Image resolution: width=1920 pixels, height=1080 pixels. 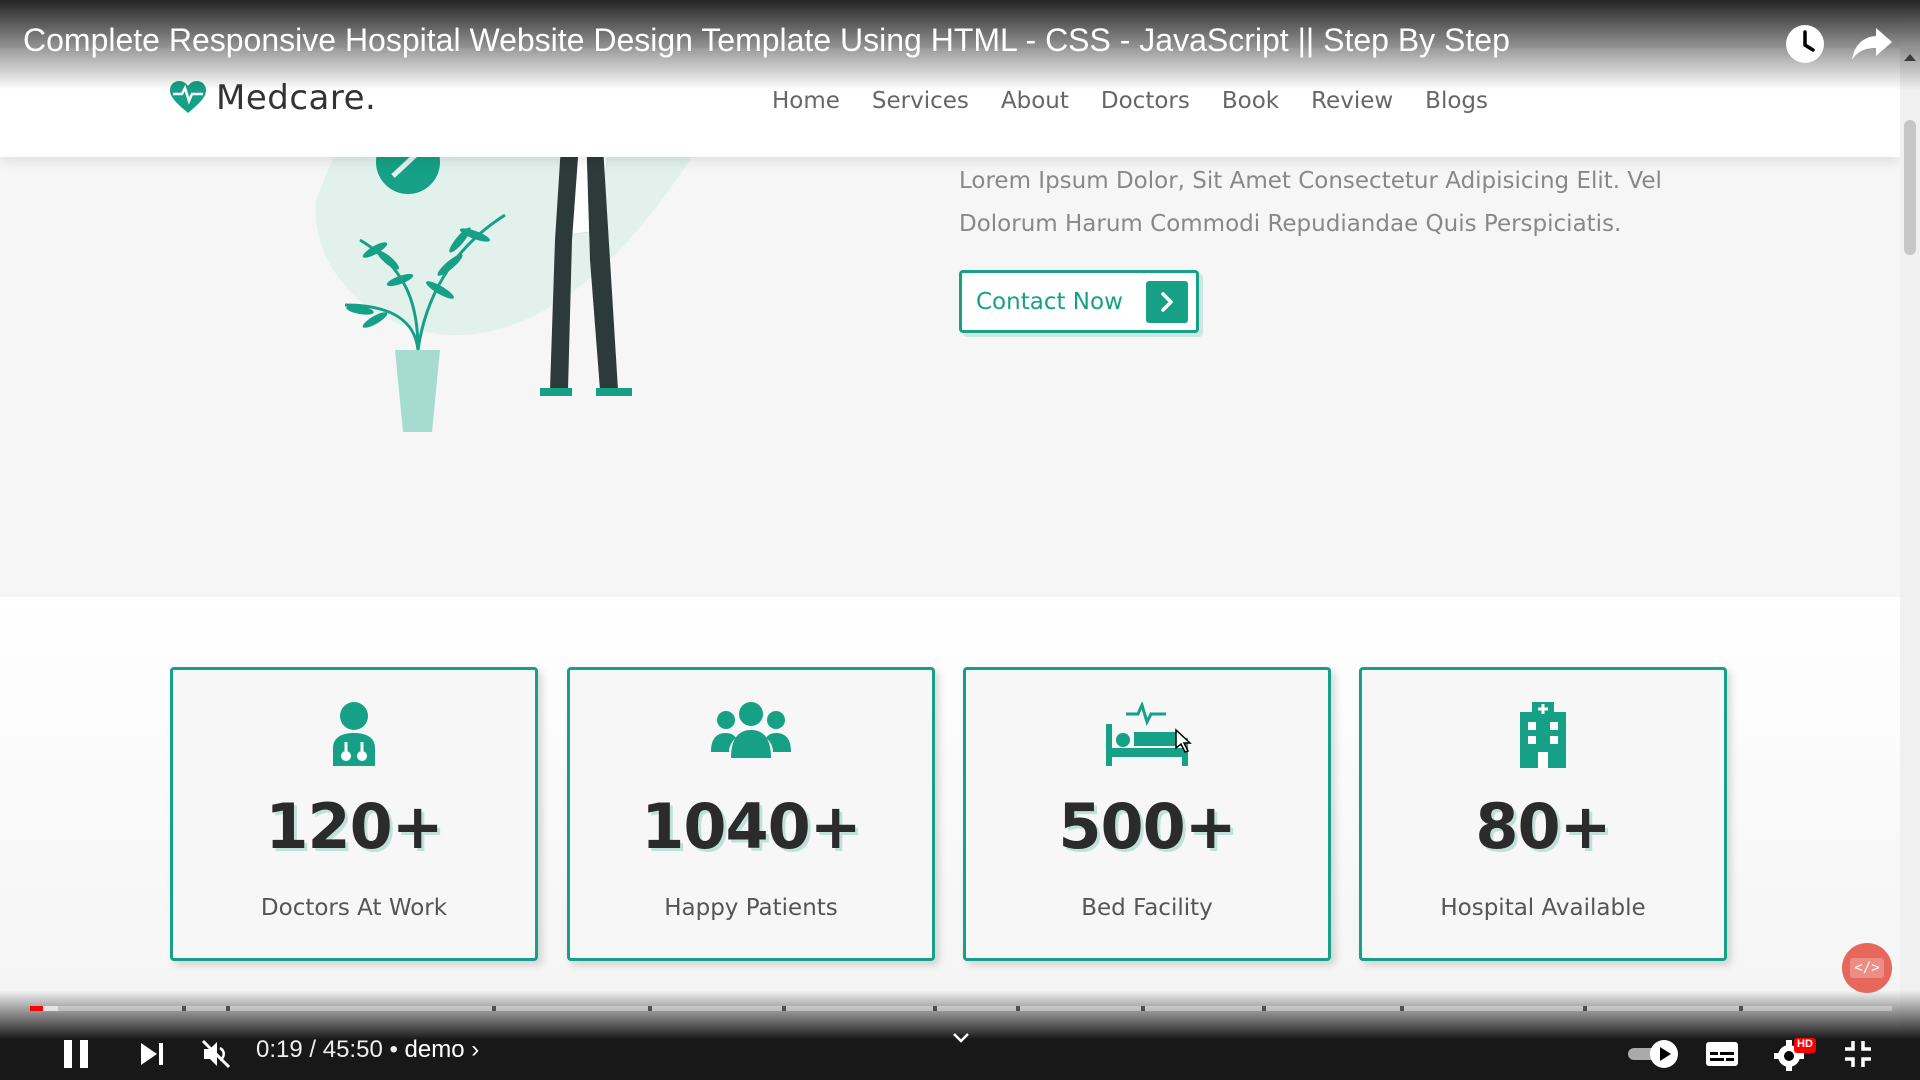 What do you see at coordinates (1805, 44) in the screenshot?
I see `watch-later-icon` at bounding box center [1805, 44].